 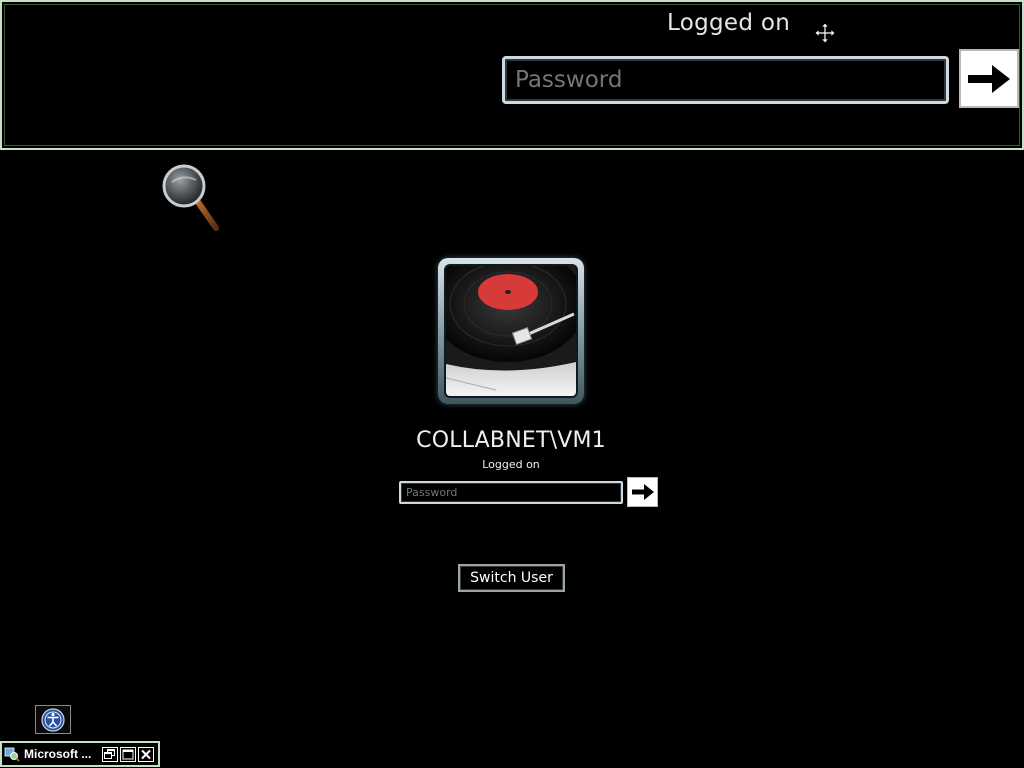 I want to click on magnifier-lens-icon, so click(x=192, y=198).